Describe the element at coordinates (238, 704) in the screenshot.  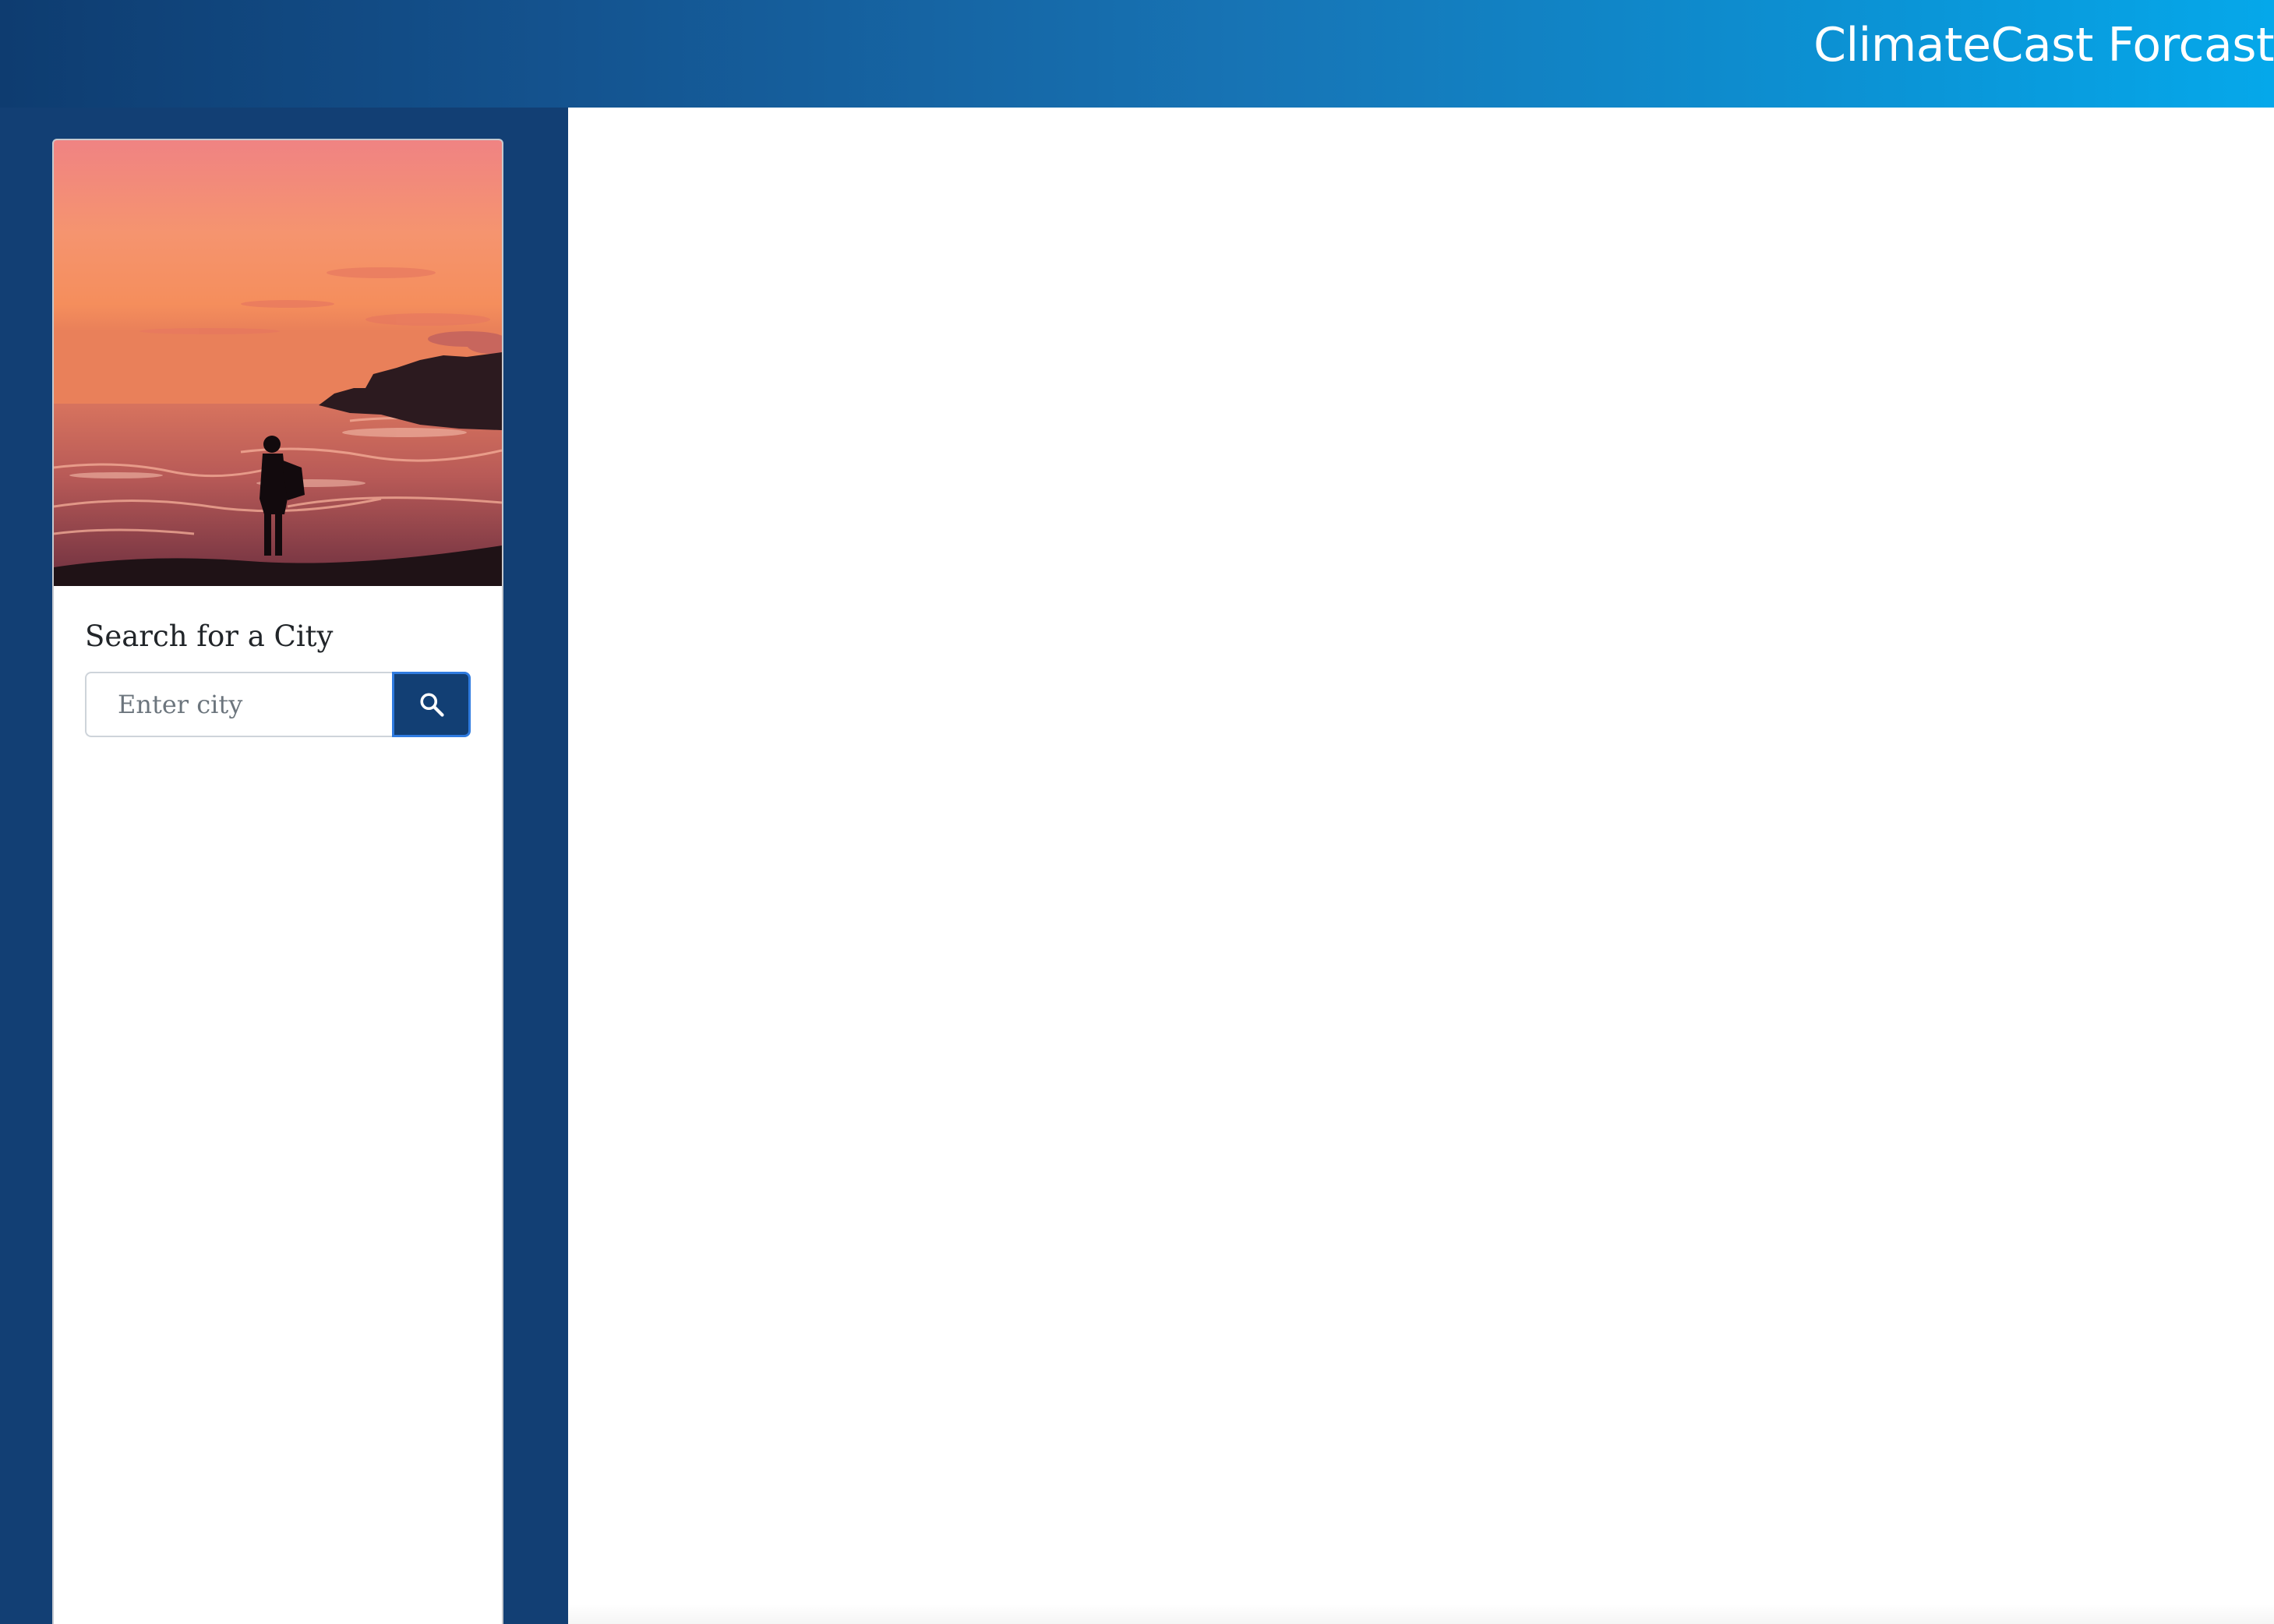
I see `city-search-input` at that location.